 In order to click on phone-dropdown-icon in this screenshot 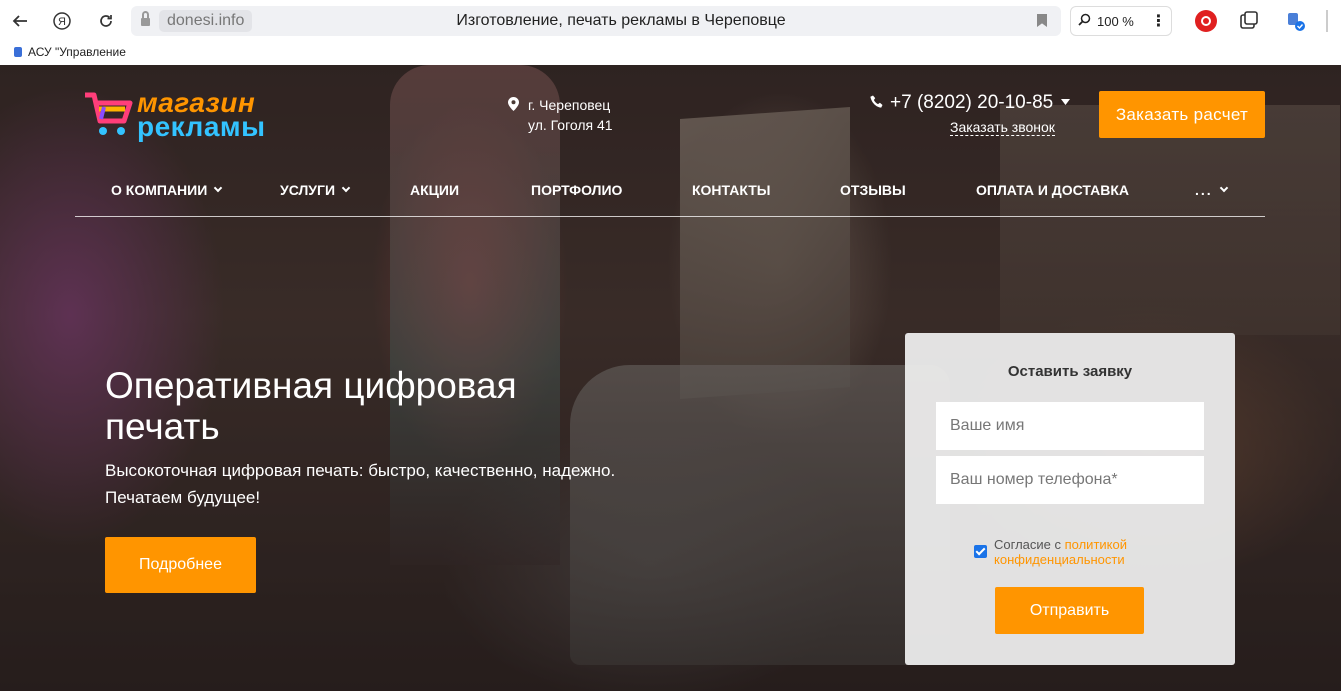, I will do `click(1066, 102)`.